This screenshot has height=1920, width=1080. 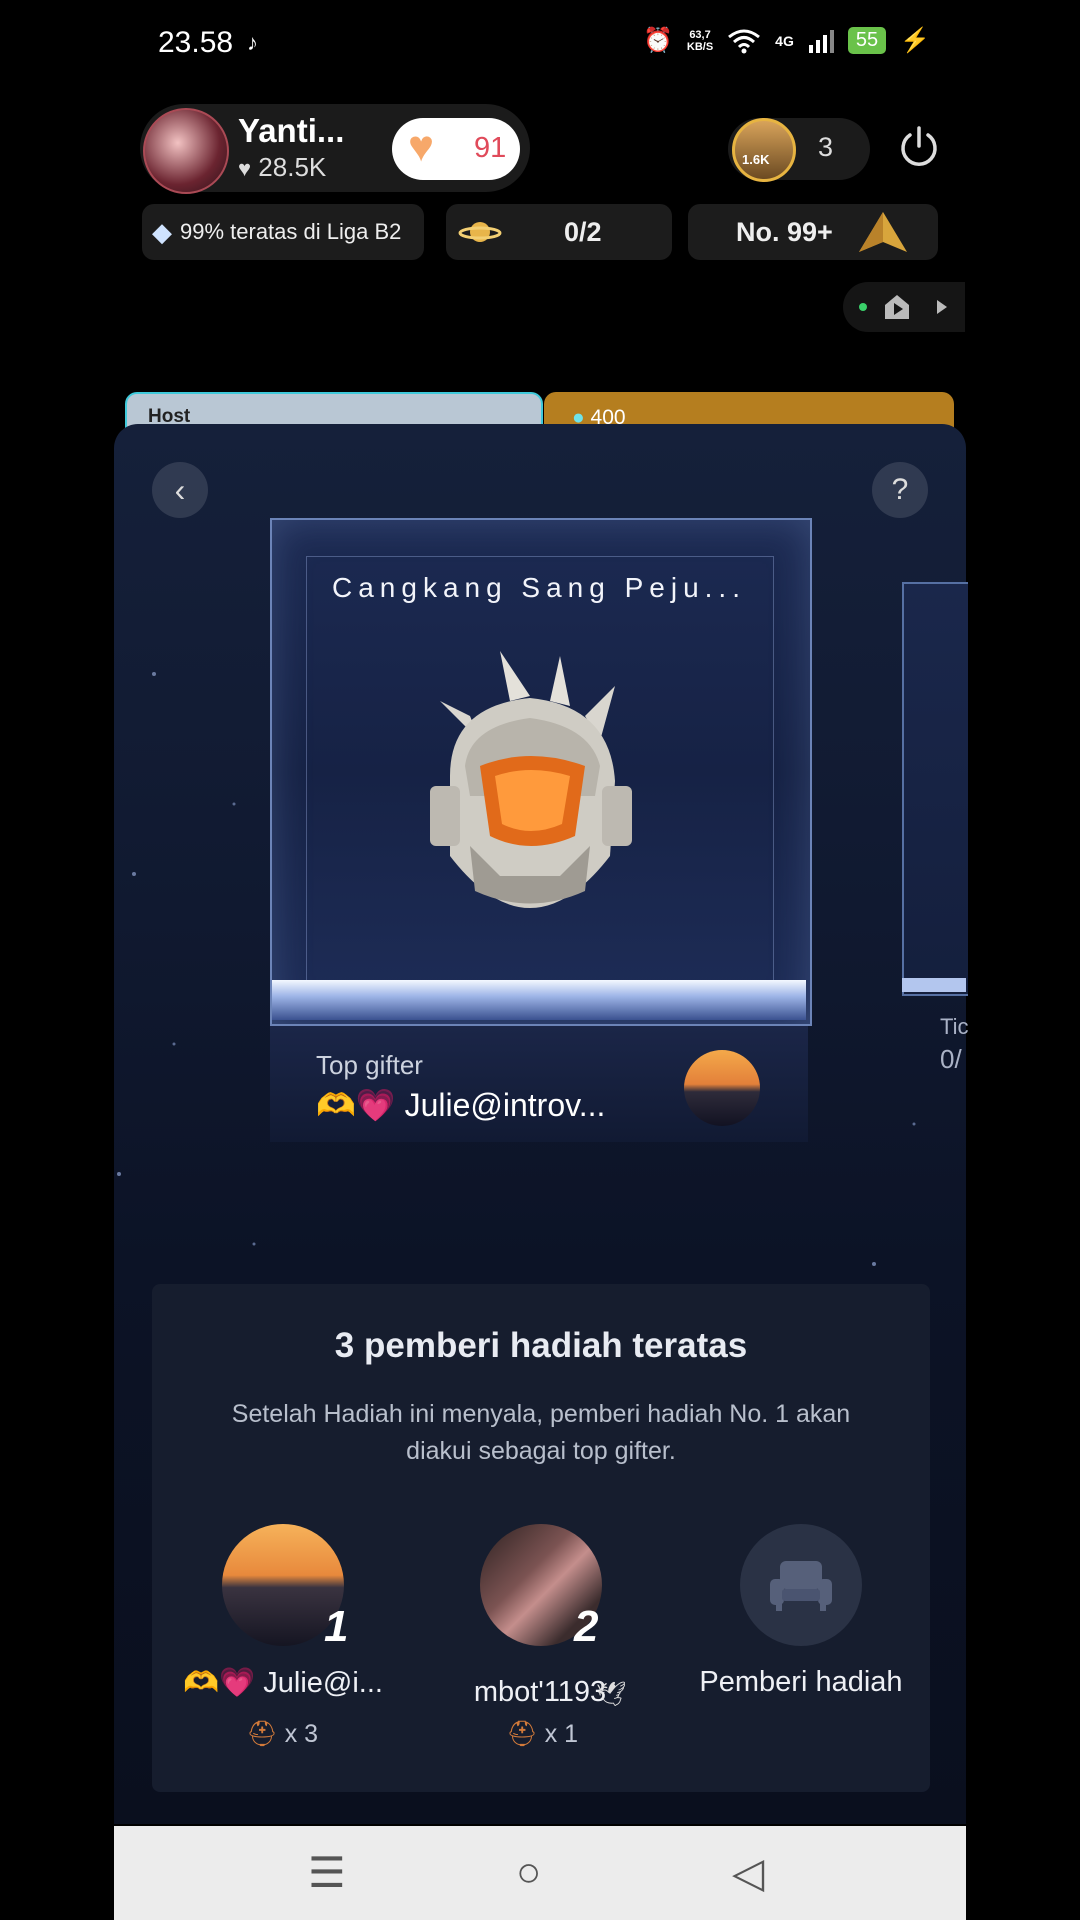 I want to click on like-count: 91, so click(x=490, y=148).